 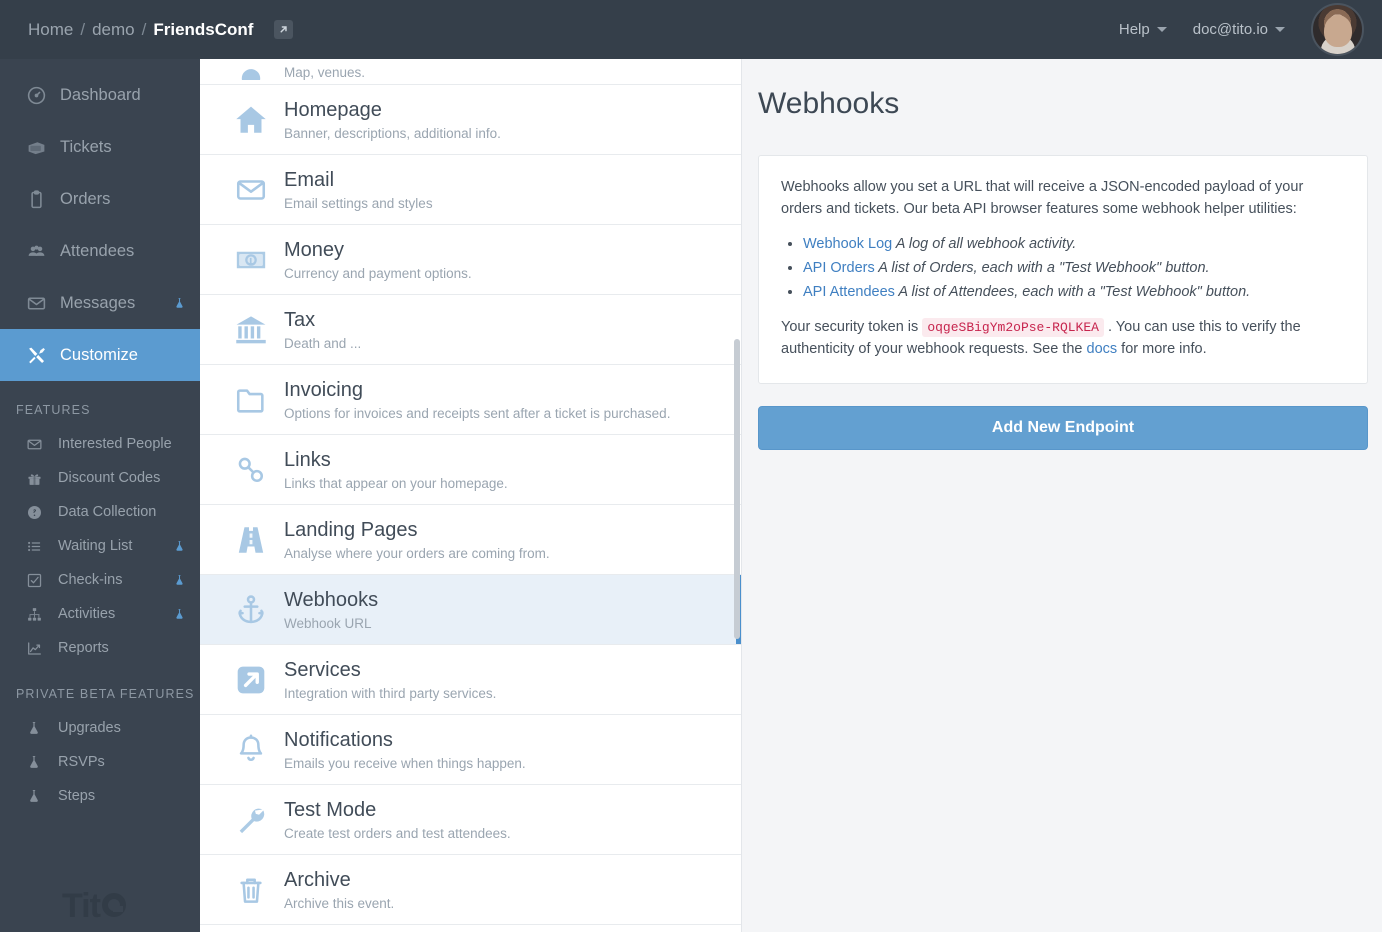 I want to click on sidebar-item-steps: Steps, so click(x=100, y=796).